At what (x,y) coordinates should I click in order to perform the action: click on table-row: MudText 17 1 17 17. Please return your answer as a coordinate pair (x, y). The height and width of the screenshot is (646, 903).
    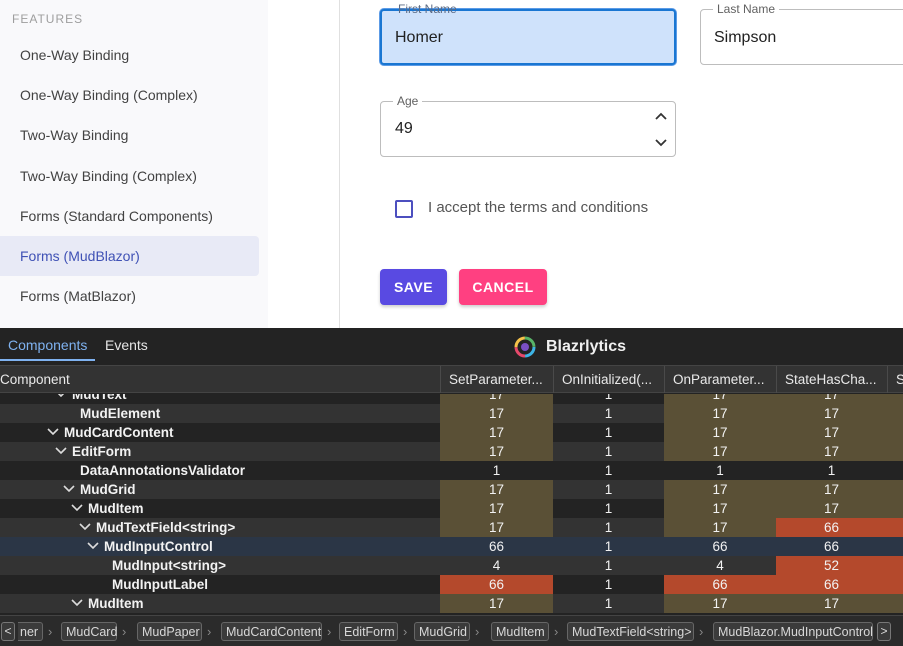
    Looking at the image, I should click on (451, 399).